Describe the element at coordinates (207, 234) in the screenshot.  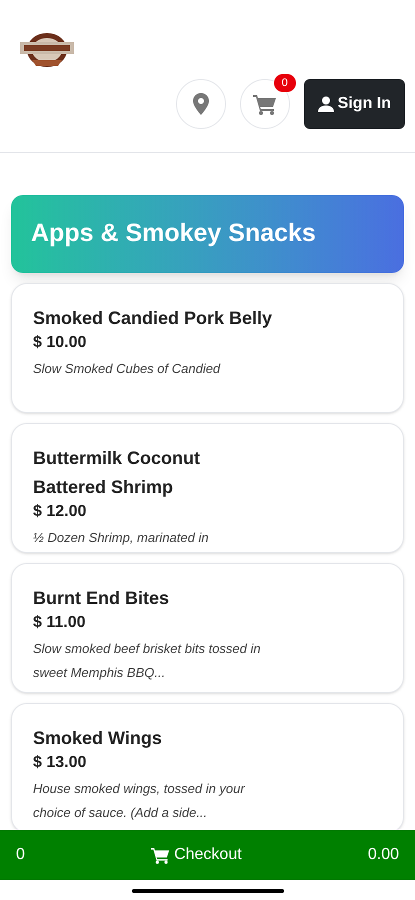
I see `category-banner: Apps & Smokey Snacks` at that location.